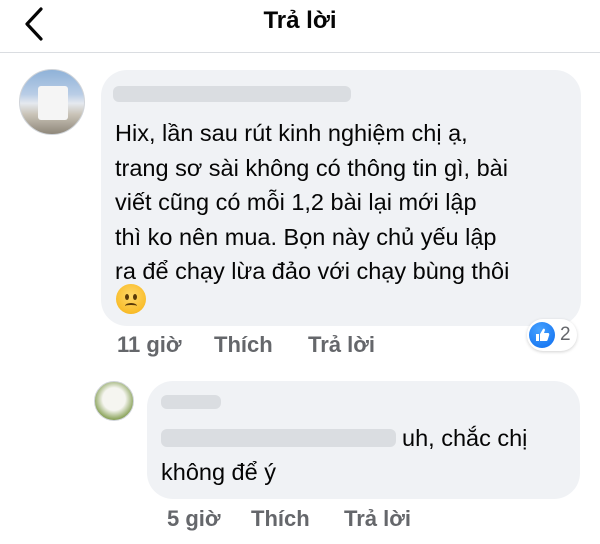  I want to click on reply-like-button: Thích, so click(280, 519).